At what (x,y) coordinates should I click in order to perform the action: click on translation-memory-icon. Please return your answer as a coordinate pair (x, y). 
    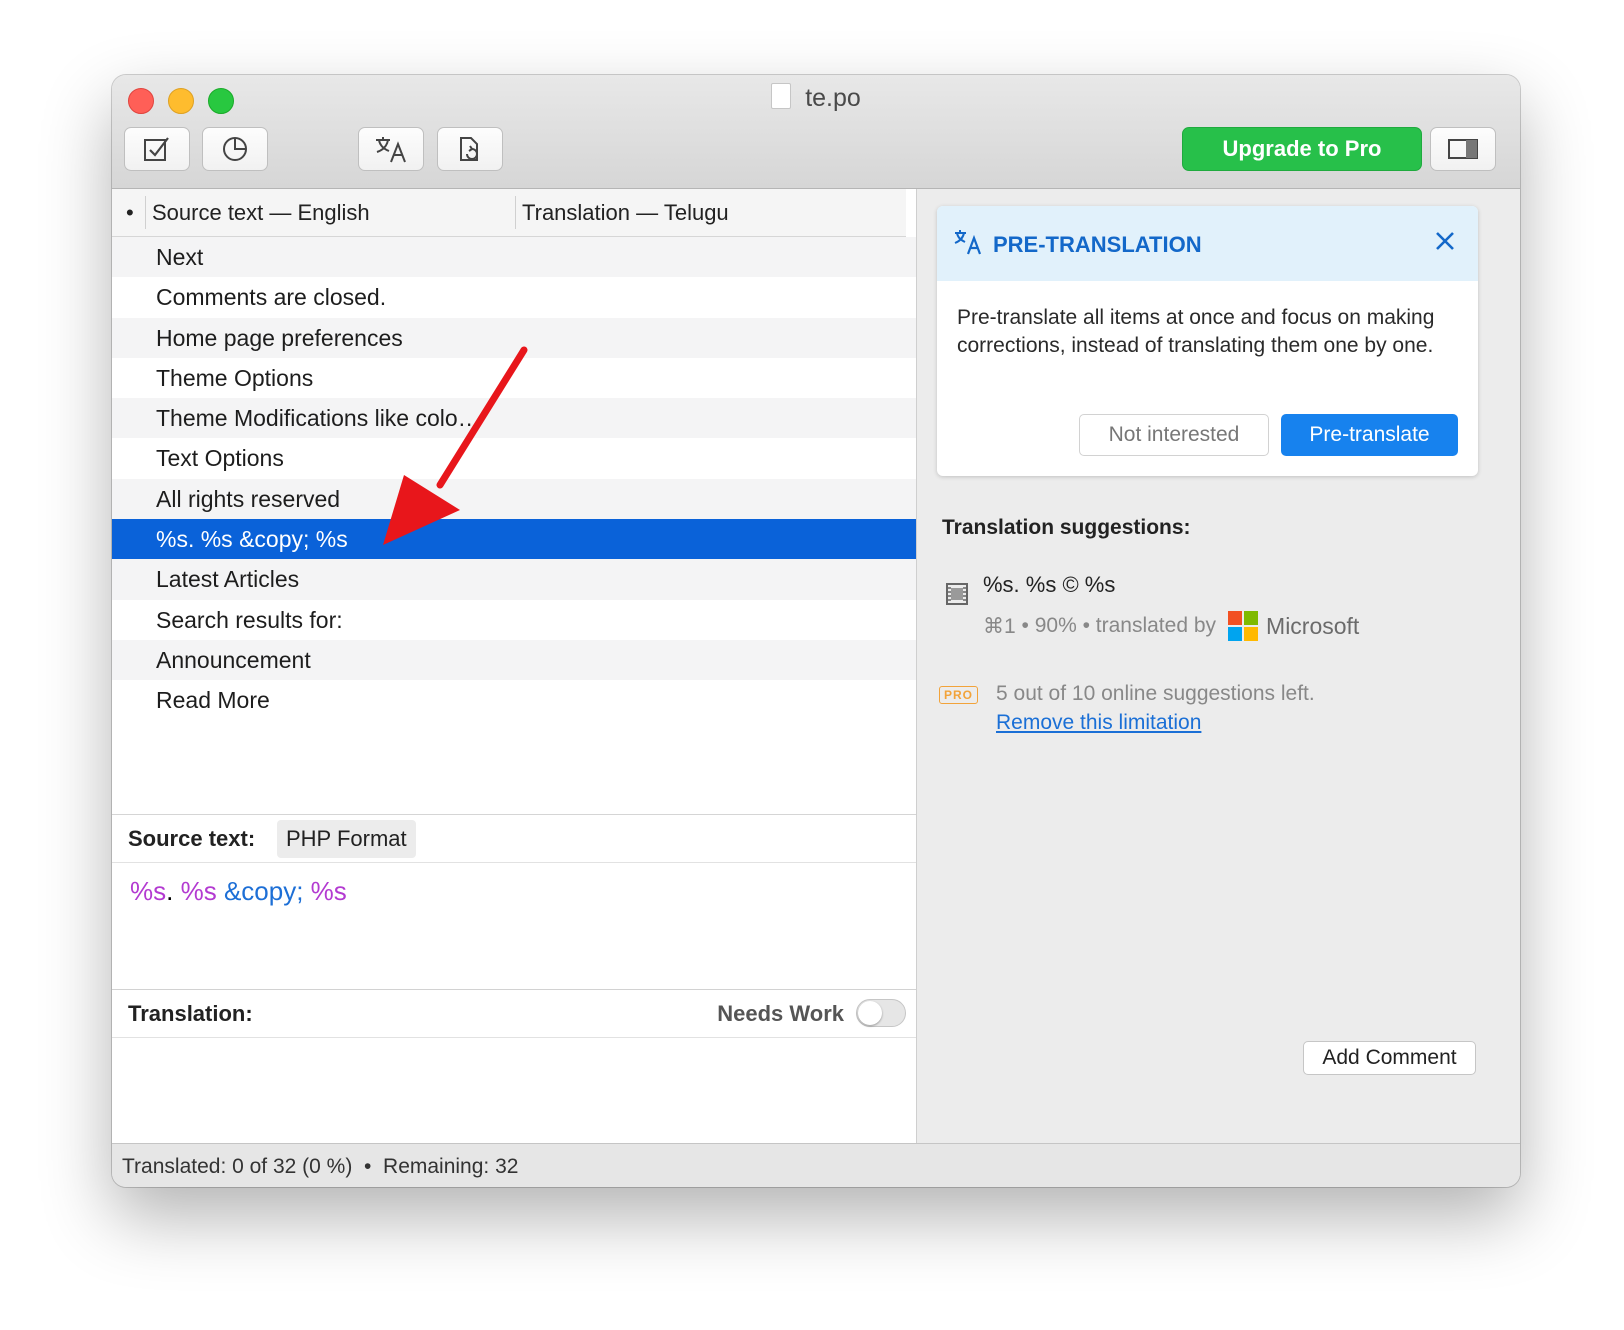
    Looking at the image, I should click on (957, 594).